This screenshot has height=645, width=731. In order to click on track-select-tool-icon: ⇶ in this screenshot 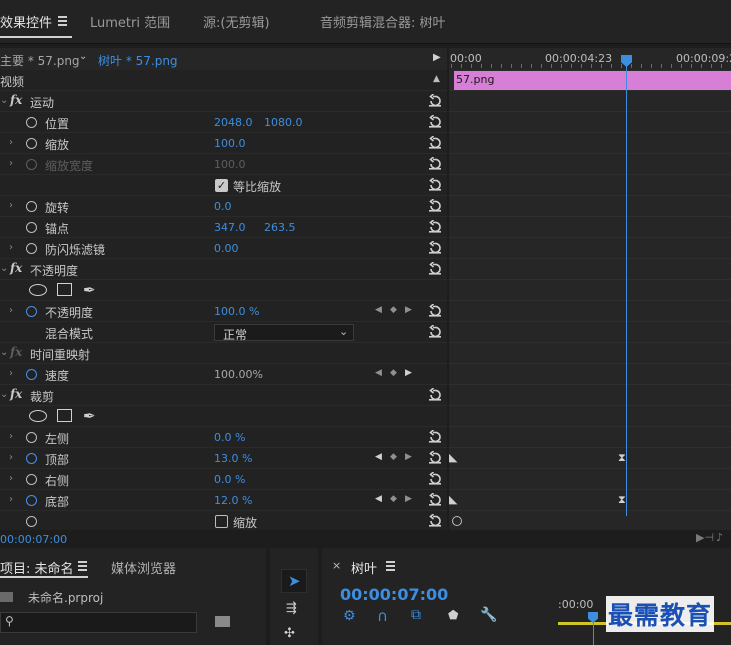, I will do `click(291, 608)`.